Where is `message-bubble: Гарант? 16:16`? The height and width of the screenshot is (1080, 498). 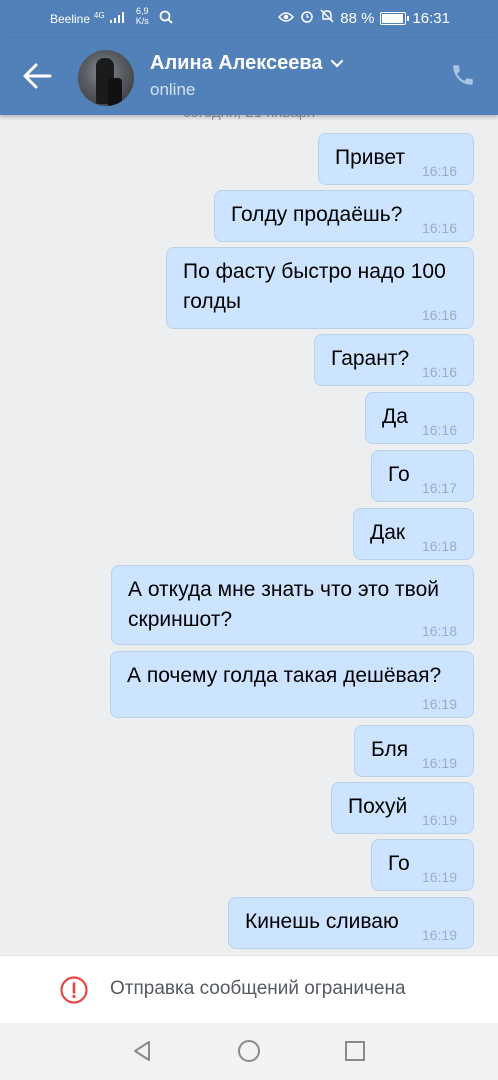 message-bubble: Гарант? 16:16 is located at coordinates (394, 360).